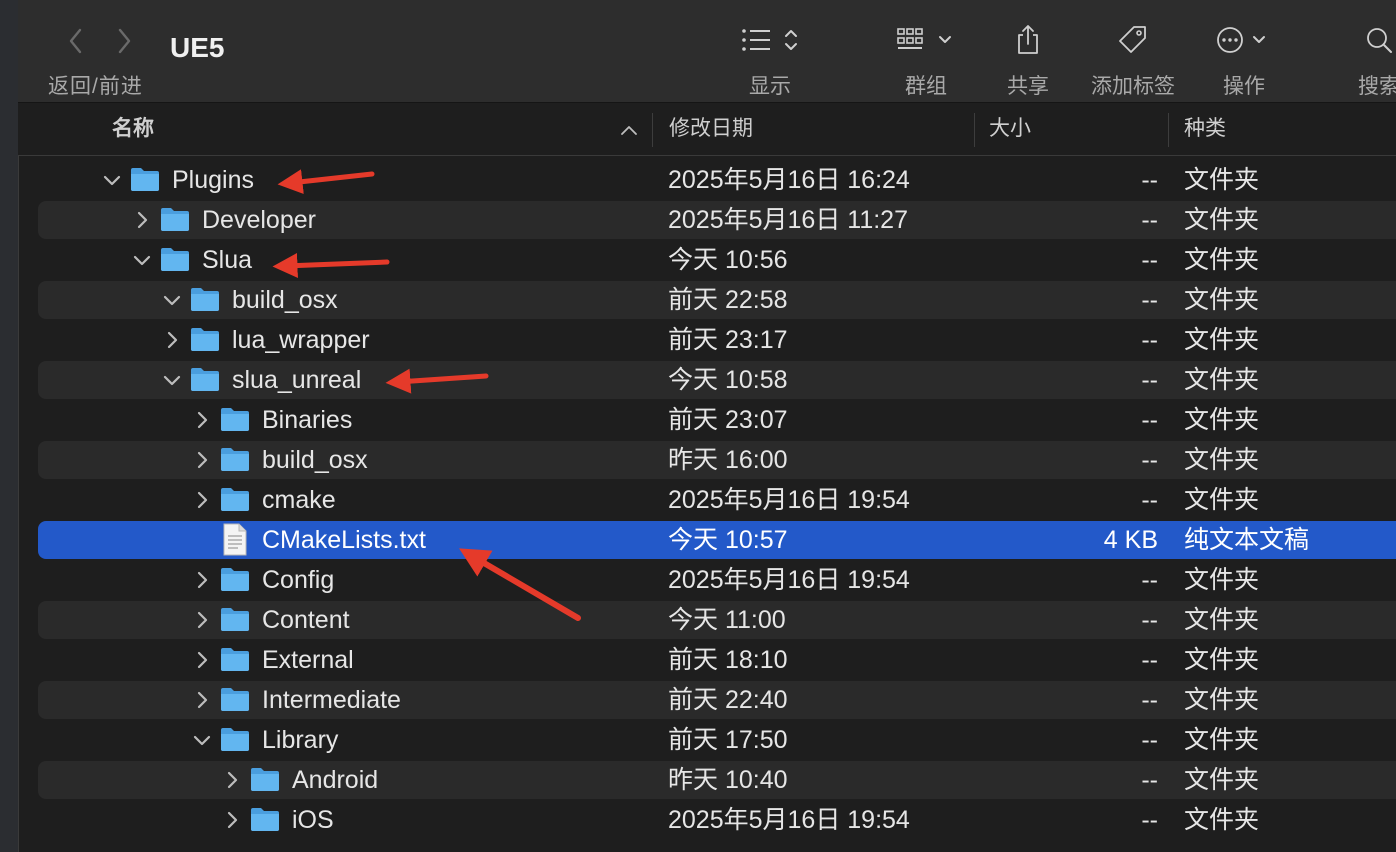 The image size is (1396, 852). What do you see at coordinates (315, 460) in the screenshot?
I see `item-name: build_osx` at bounding box center [315, 460].